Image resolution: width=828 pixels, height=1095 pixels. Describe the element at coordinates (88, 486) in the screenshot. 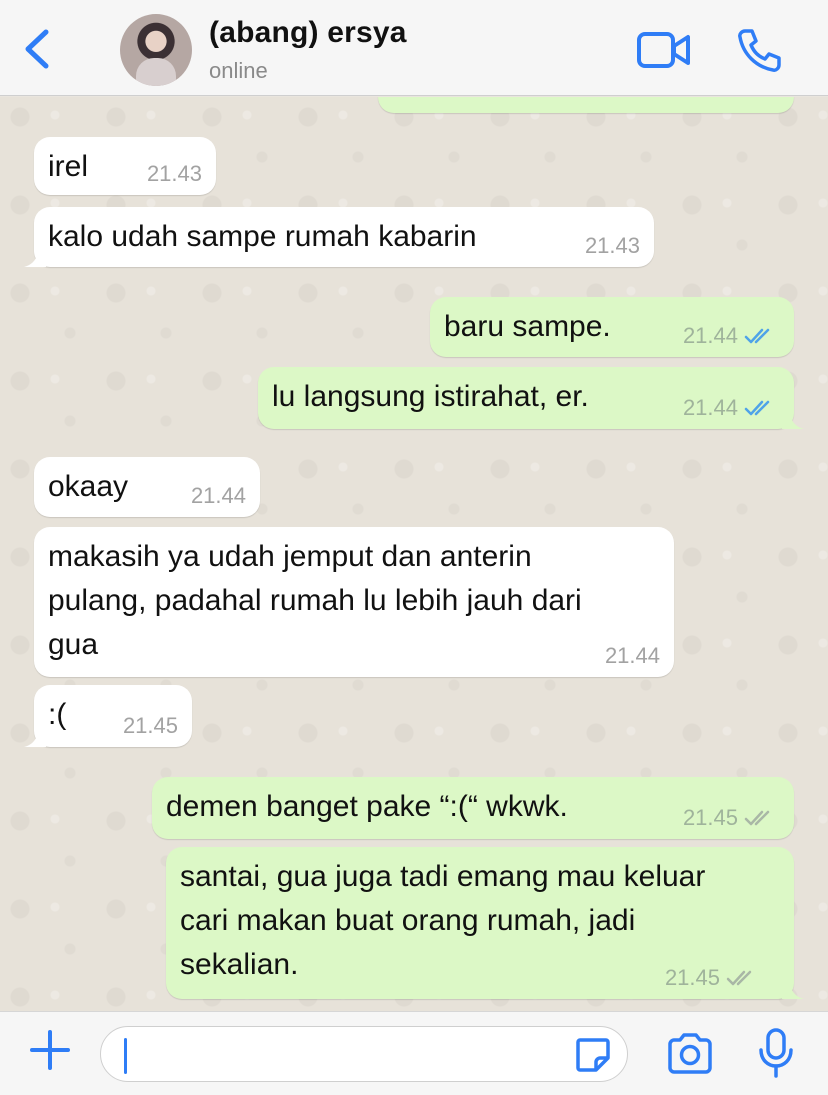

I see `message-text: okaay` at that location.